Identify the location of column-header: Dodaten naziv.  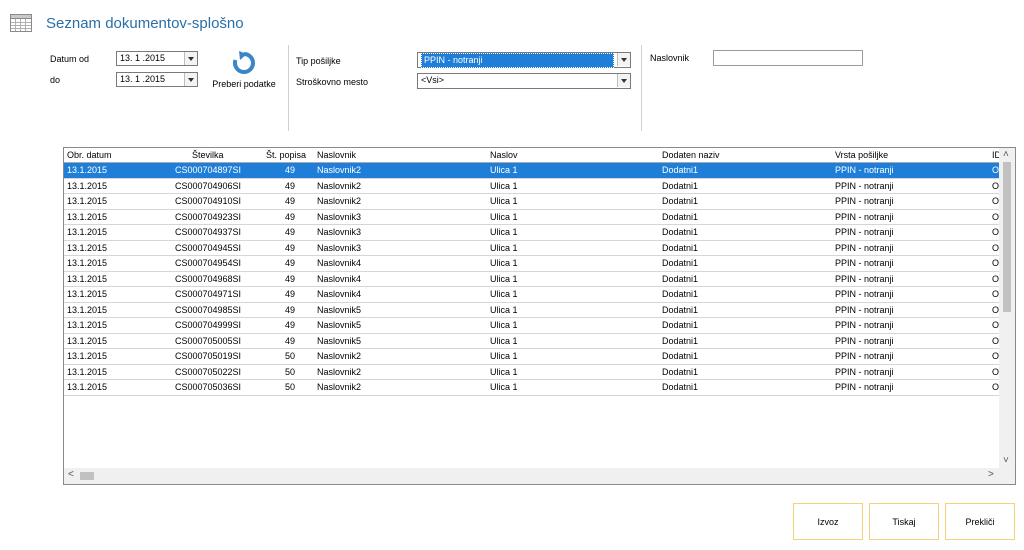
(691, 155).